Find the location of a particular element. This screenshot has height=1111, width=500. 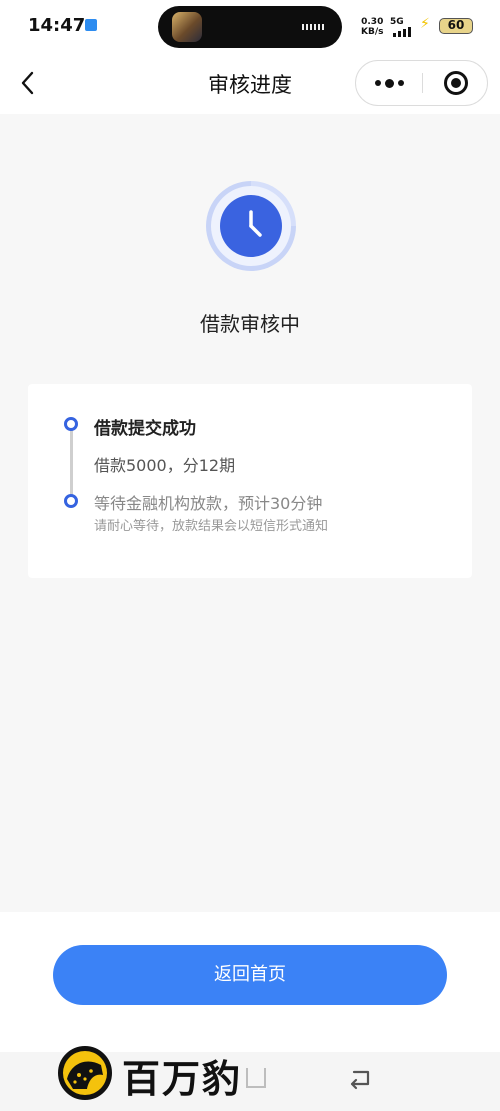

clock-icon is located at coordinates (251, 226).